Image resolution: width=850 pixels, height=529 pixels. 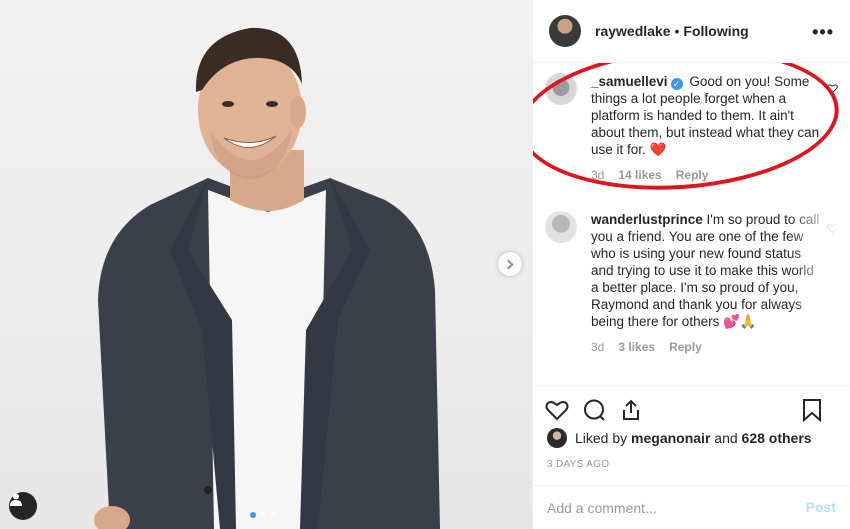 I want to click on comment-icon, so click(x=594, y=410).